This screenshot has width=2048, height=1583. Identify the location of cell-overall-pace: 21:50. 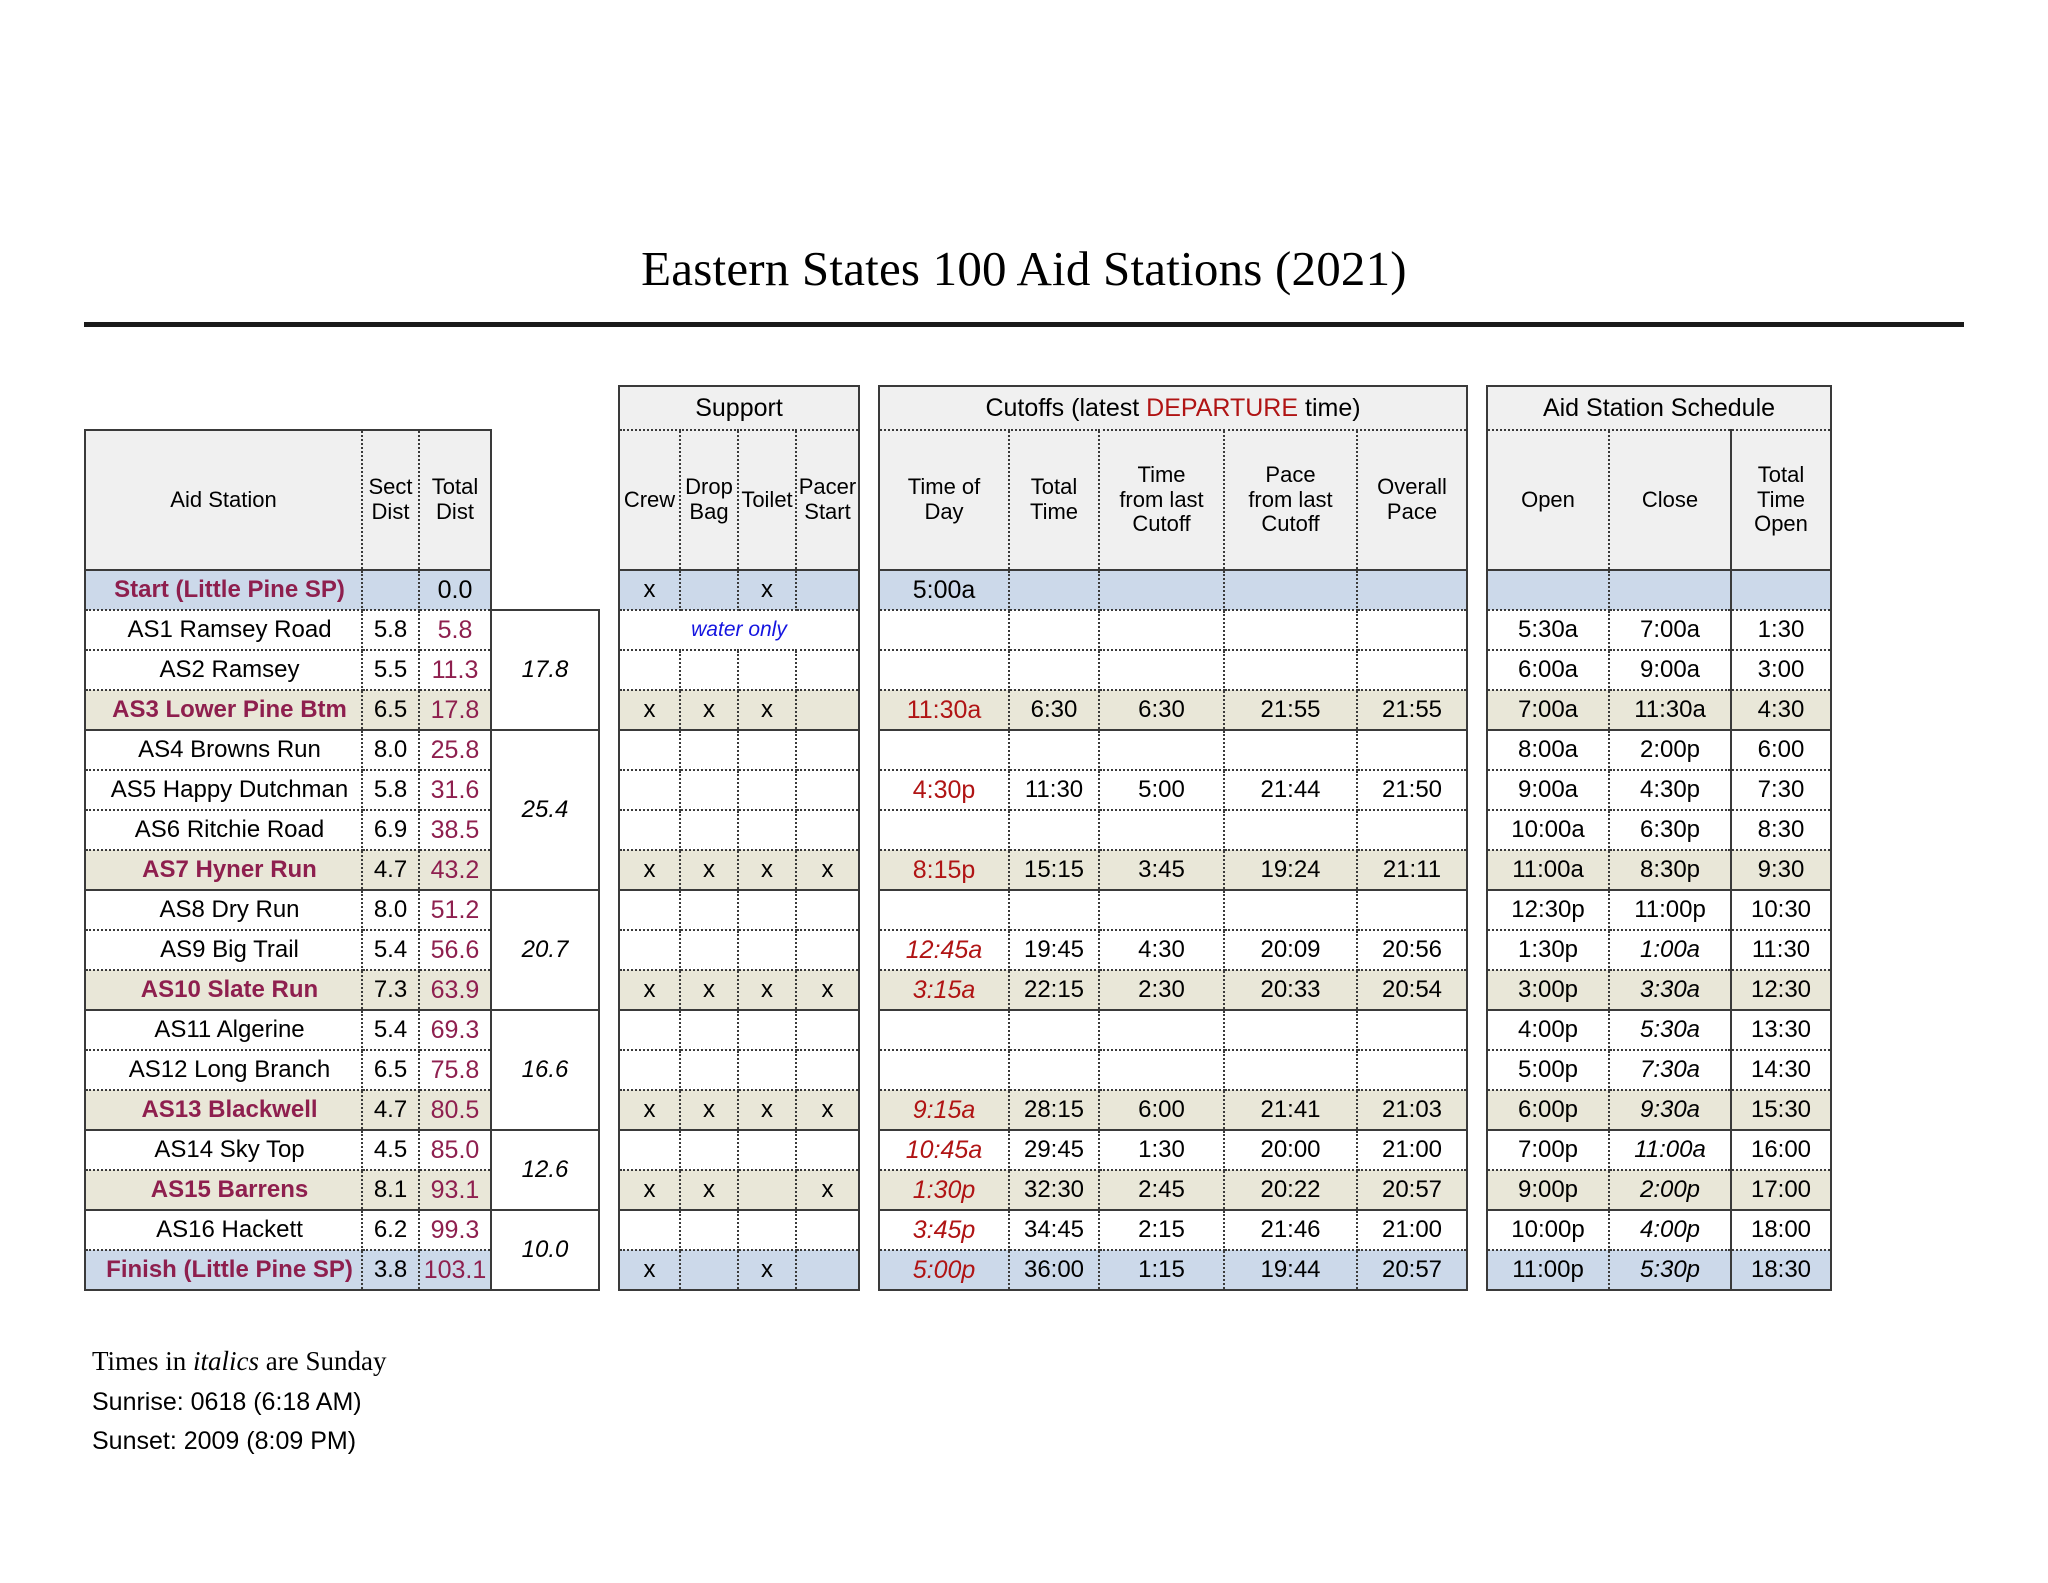
(1412, 790).